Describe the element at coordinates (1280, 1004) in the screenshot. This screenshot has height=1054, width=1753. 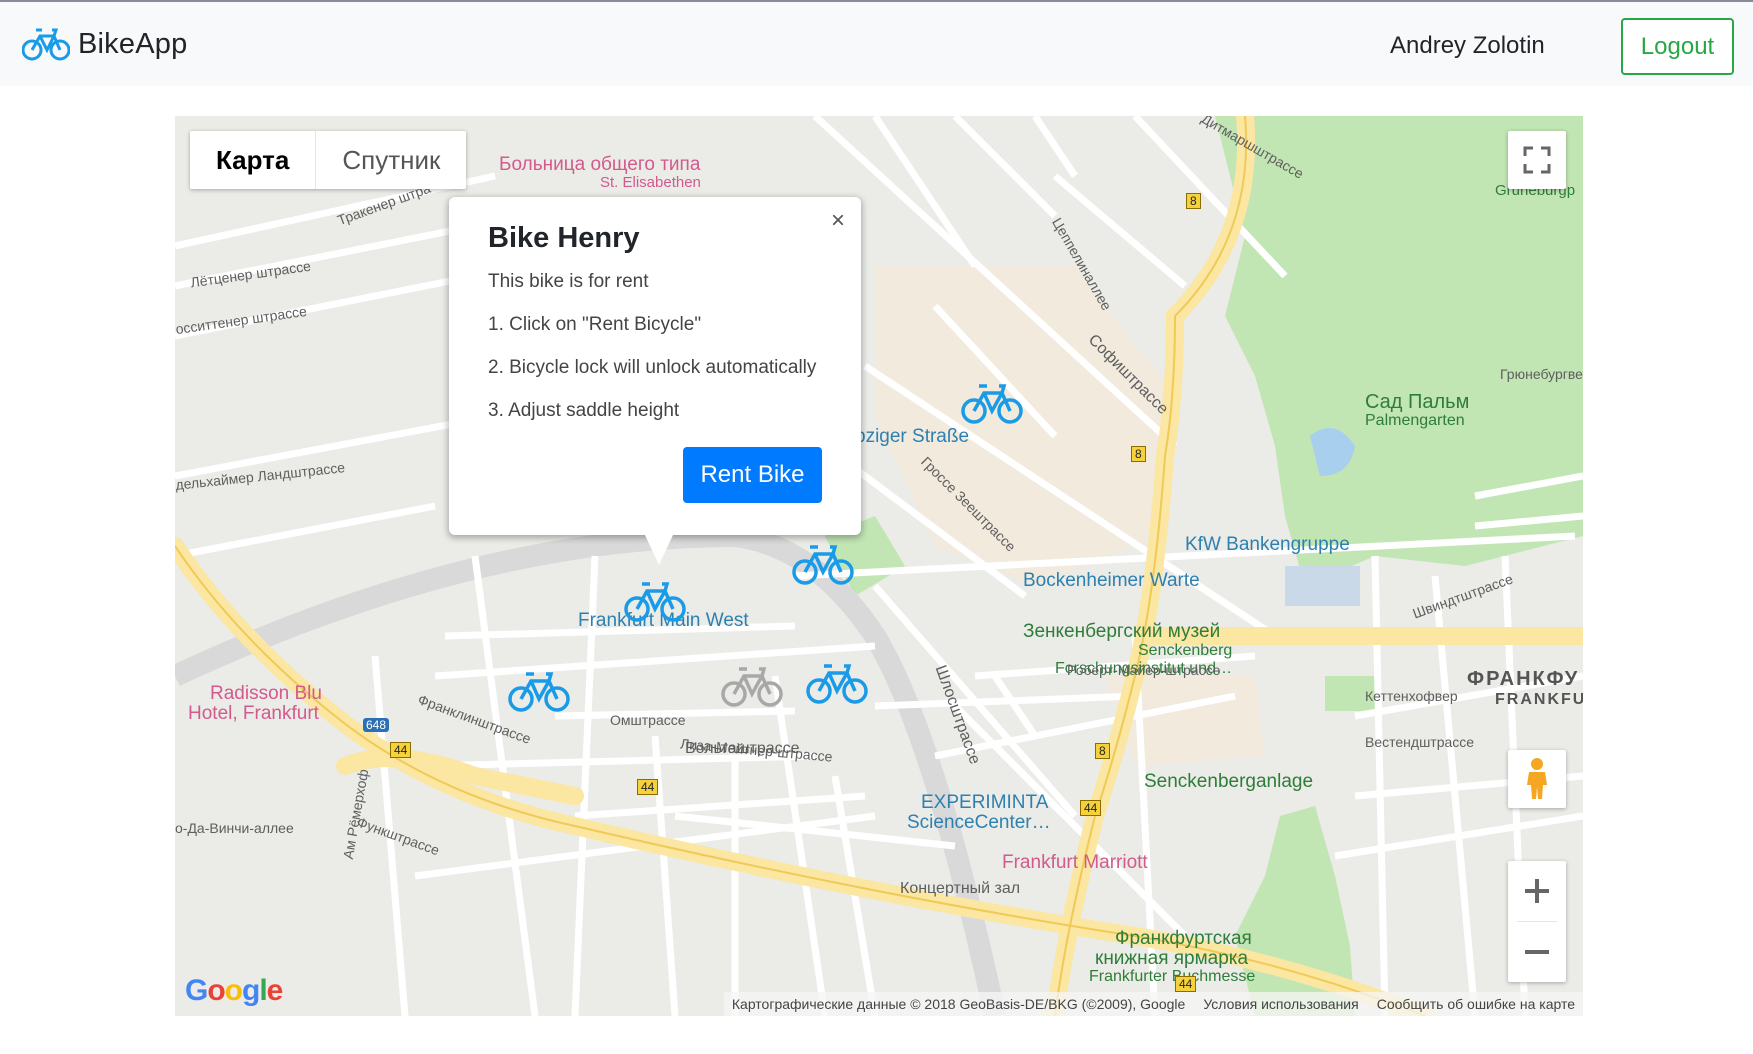
I see `terms-link: Условия использования` at that location.